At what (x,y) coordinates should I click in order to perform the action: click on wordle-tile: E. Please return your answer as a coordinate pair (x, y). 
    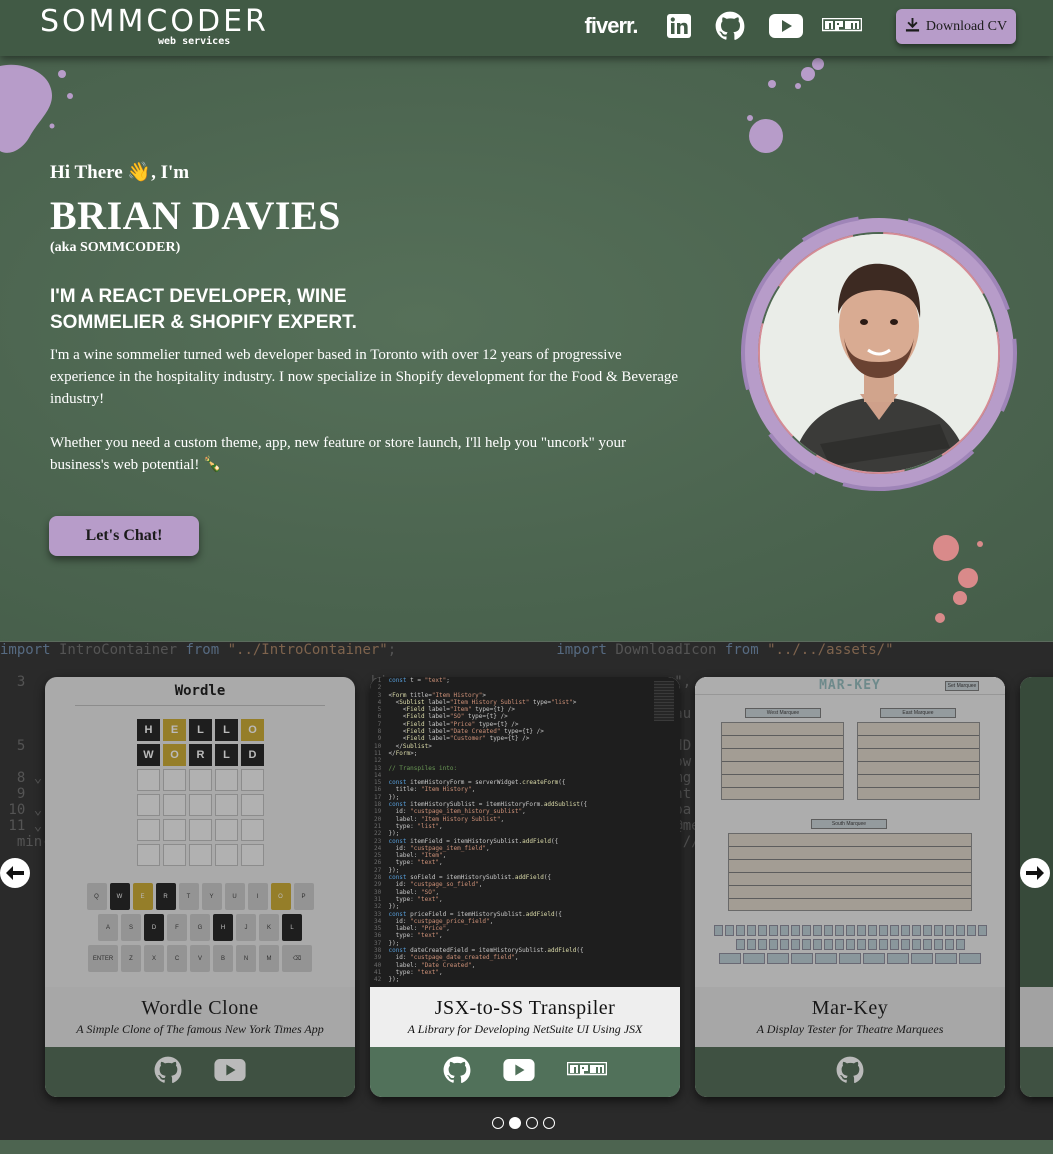
    Looking at the image, I should click on (174, 730).